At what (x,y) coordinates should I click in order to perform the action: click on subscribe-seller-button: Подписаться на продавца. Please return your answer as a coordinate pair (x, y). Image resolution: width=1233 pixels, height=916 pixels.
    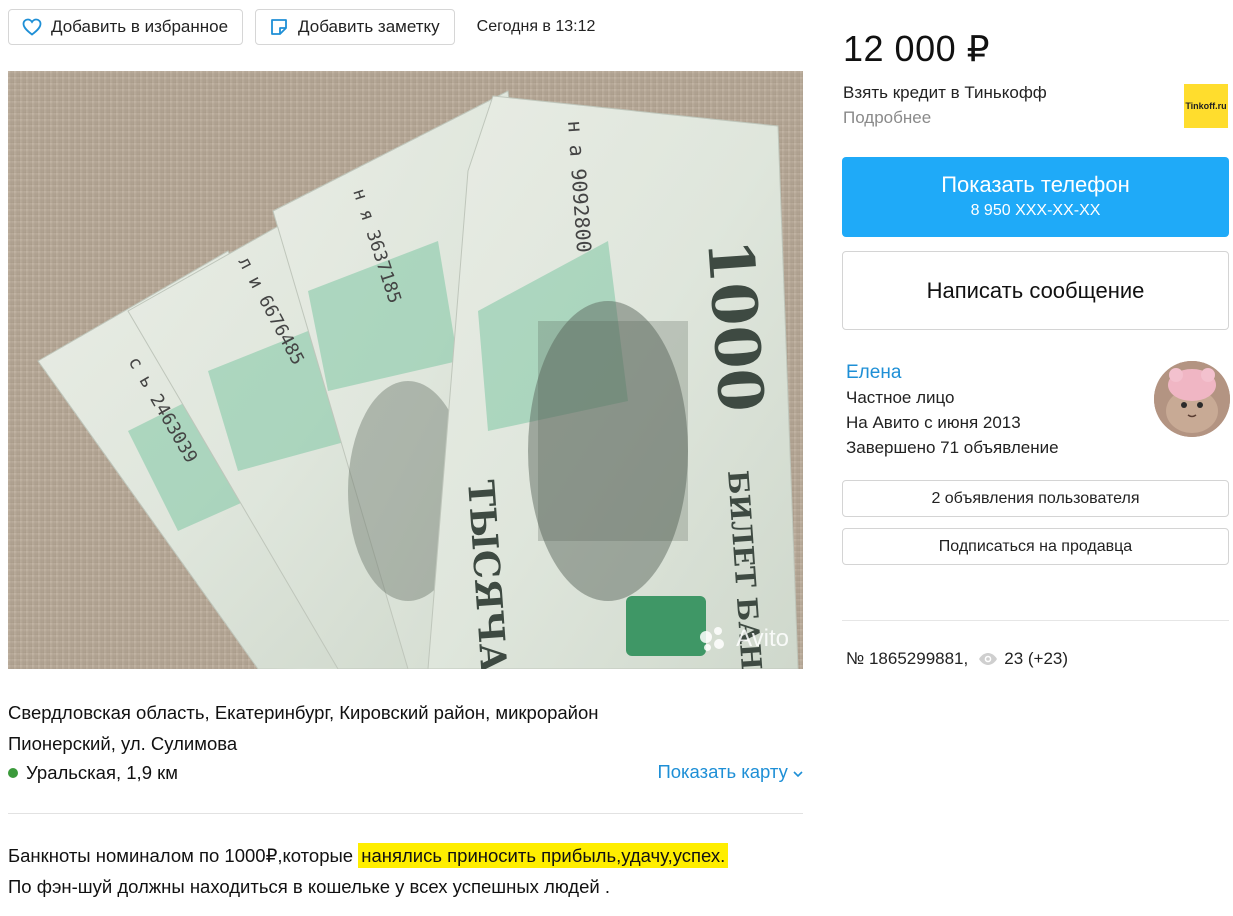
    Looking at the image, I should click on (1035, 546).